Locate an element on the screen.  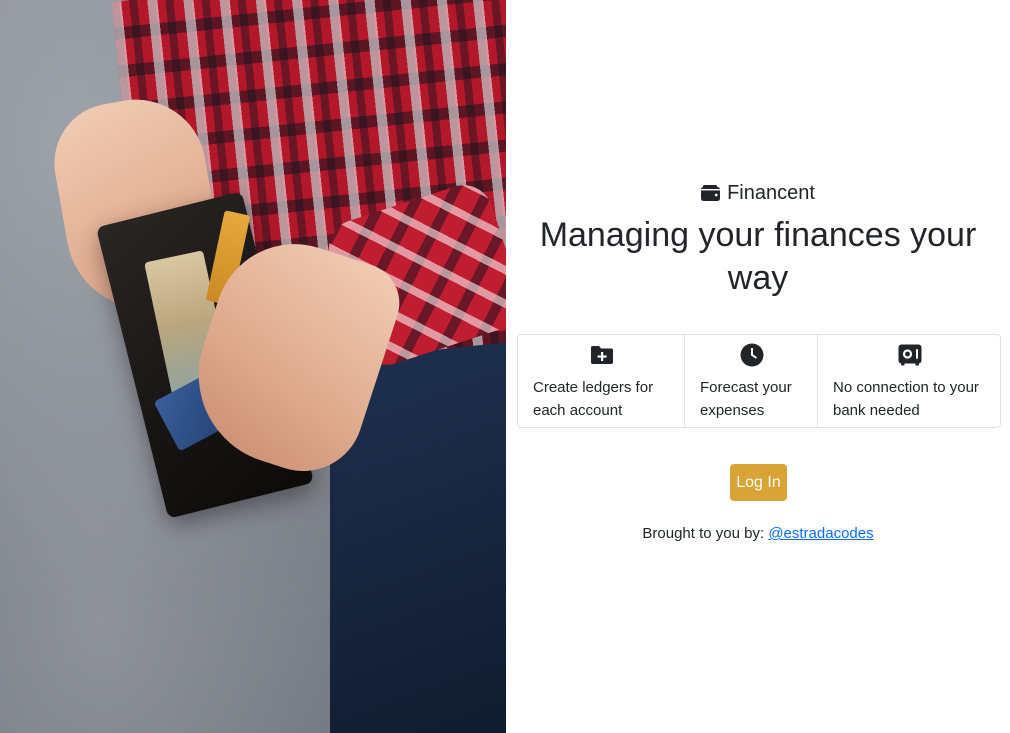
page-headline: Managing your finances your way is located at coordinates (758, 256).